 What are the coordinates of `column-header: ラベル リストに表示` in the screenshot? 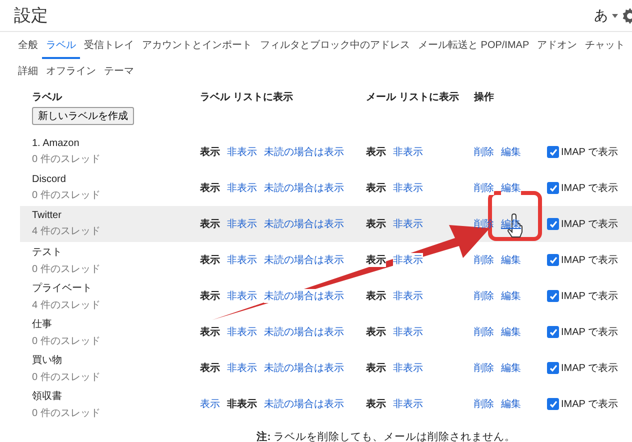 It's located at (247, 97).